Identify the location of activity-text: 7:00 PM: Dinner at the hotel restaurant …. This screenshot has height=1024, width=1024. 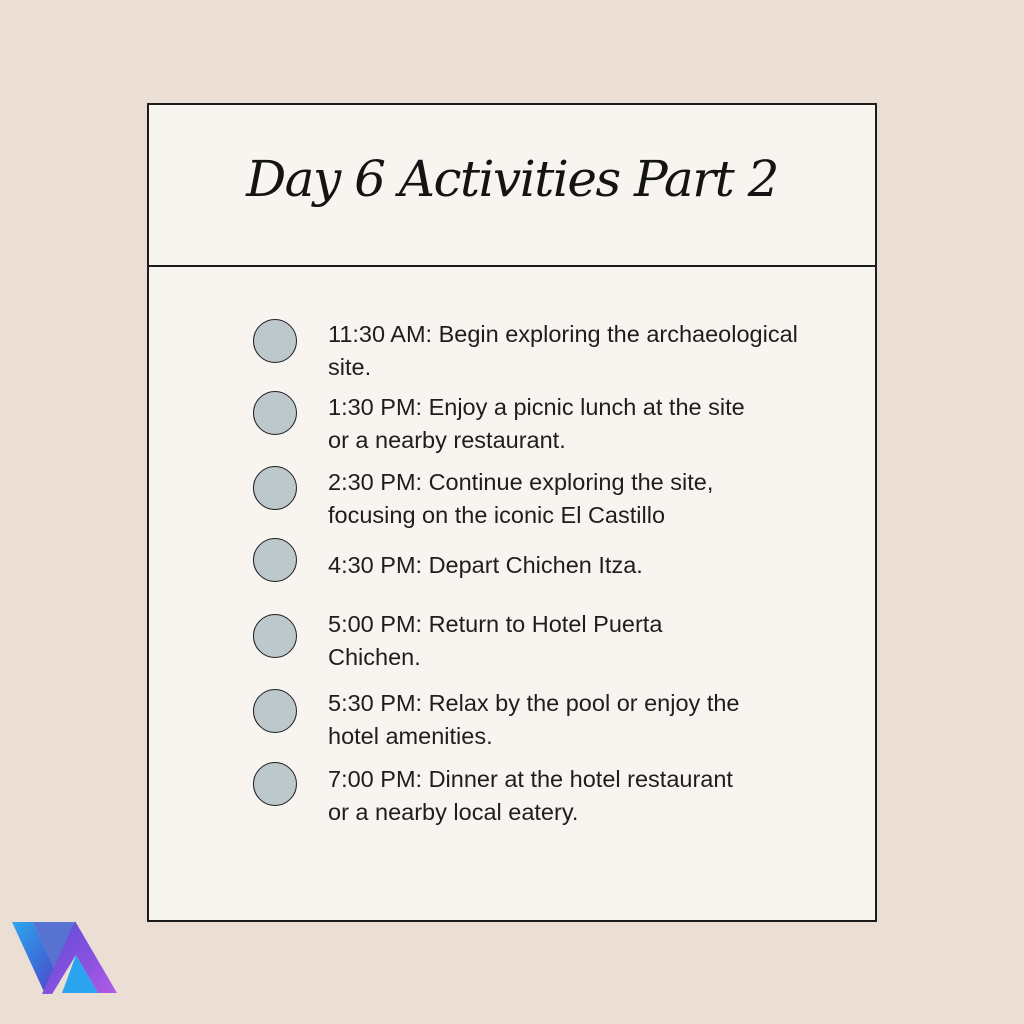
(530, 795).